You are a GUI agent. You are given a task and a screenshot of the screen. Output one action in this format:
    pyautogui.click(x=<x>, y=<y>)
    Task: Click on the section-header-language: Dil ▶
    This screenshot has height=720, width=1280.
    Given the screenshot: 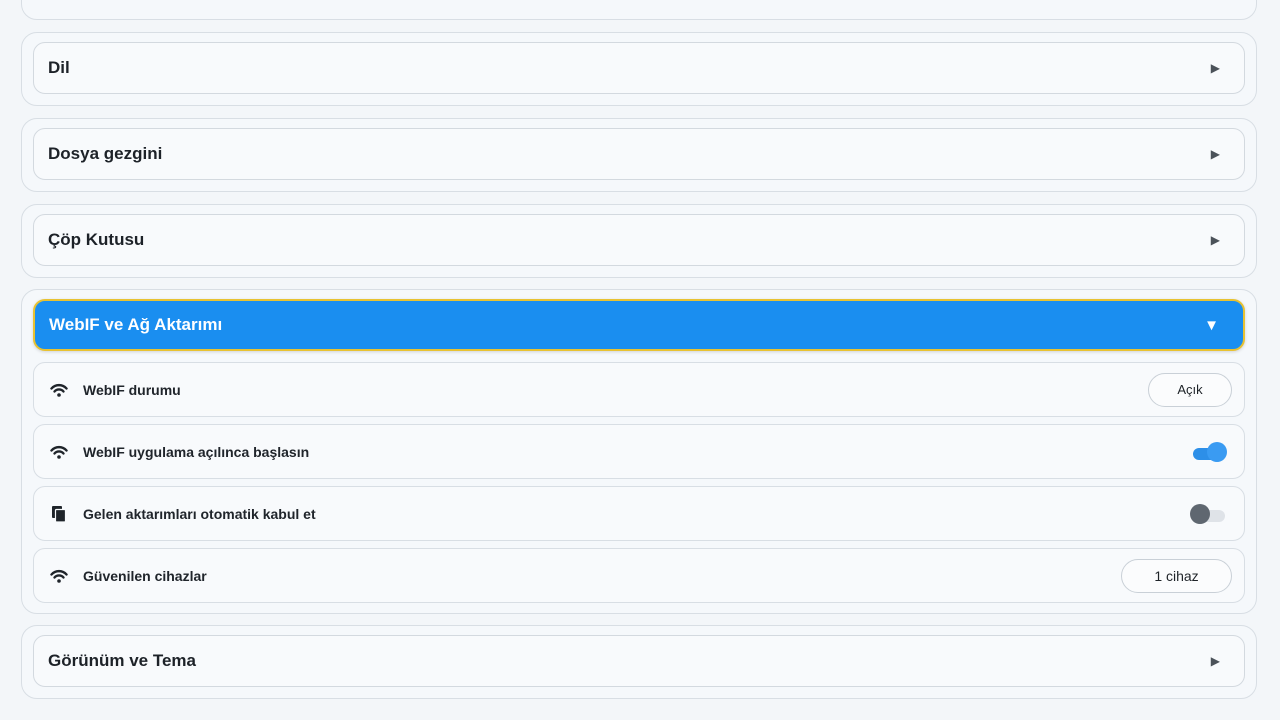 What is the action you would take?
    pyautogui.click(x=639, y=68)
    